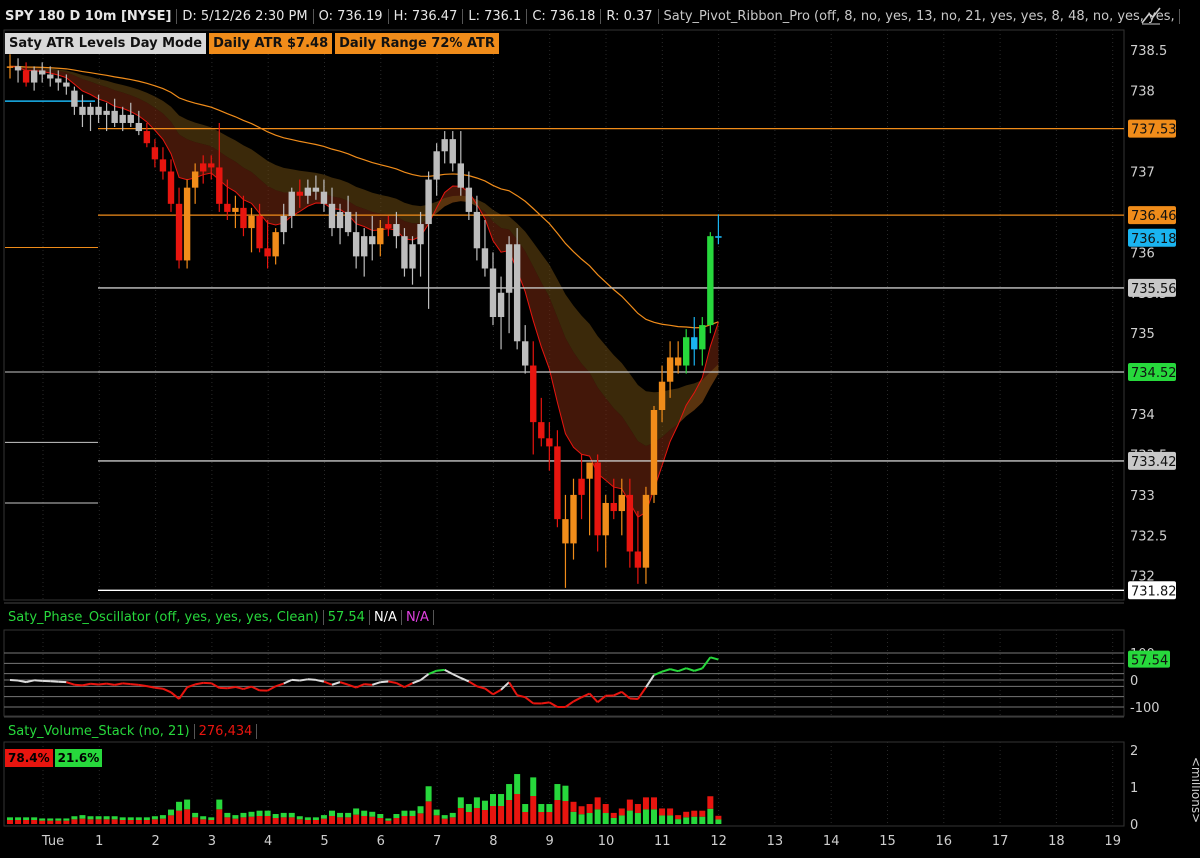 This screenshot has width=1200, height=858. Describe the element at coordinates (106, 43) in the screenshot. I see `atr-mode-badge: Saty ATR Levels Day Mode` at that location.